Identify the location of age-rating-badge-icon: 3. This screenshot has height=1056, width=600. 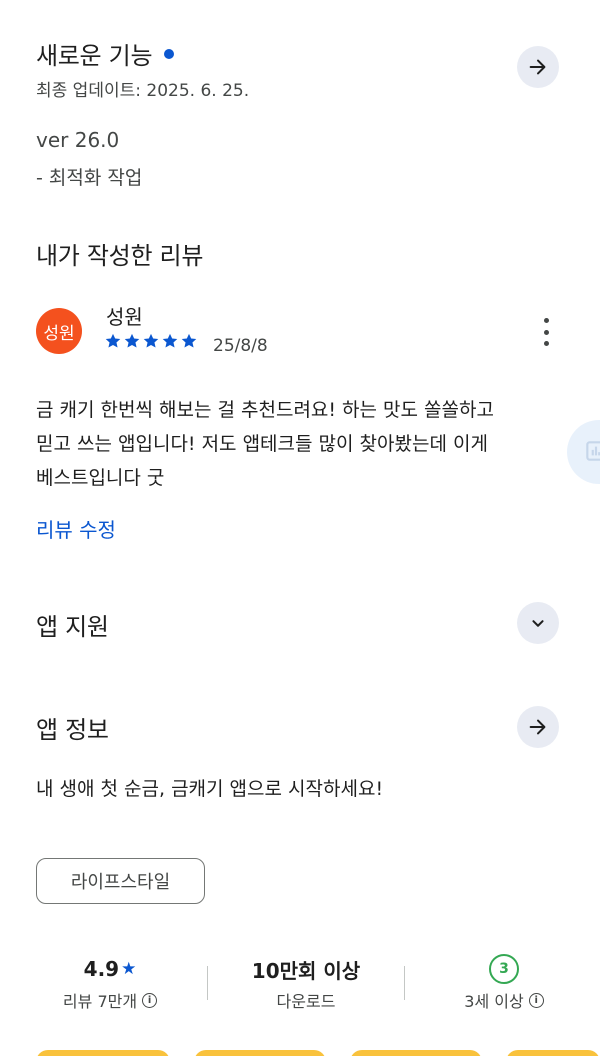
(504, 969).